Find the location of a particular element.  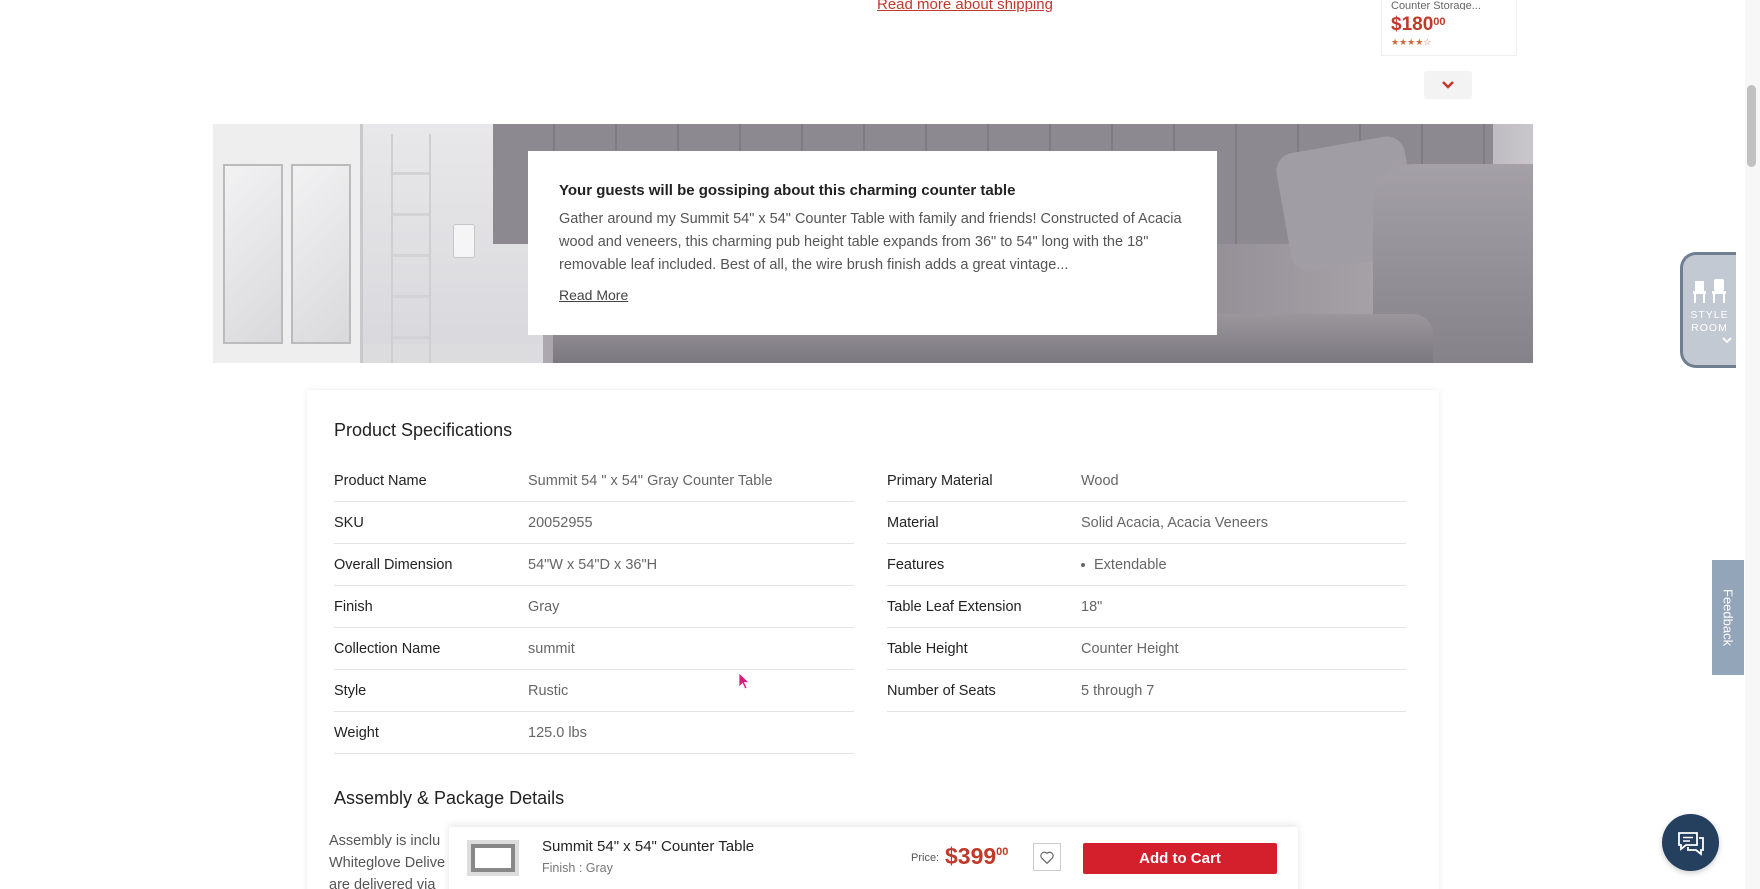

read-more-link: Read More is located at coordinates (593, 295).